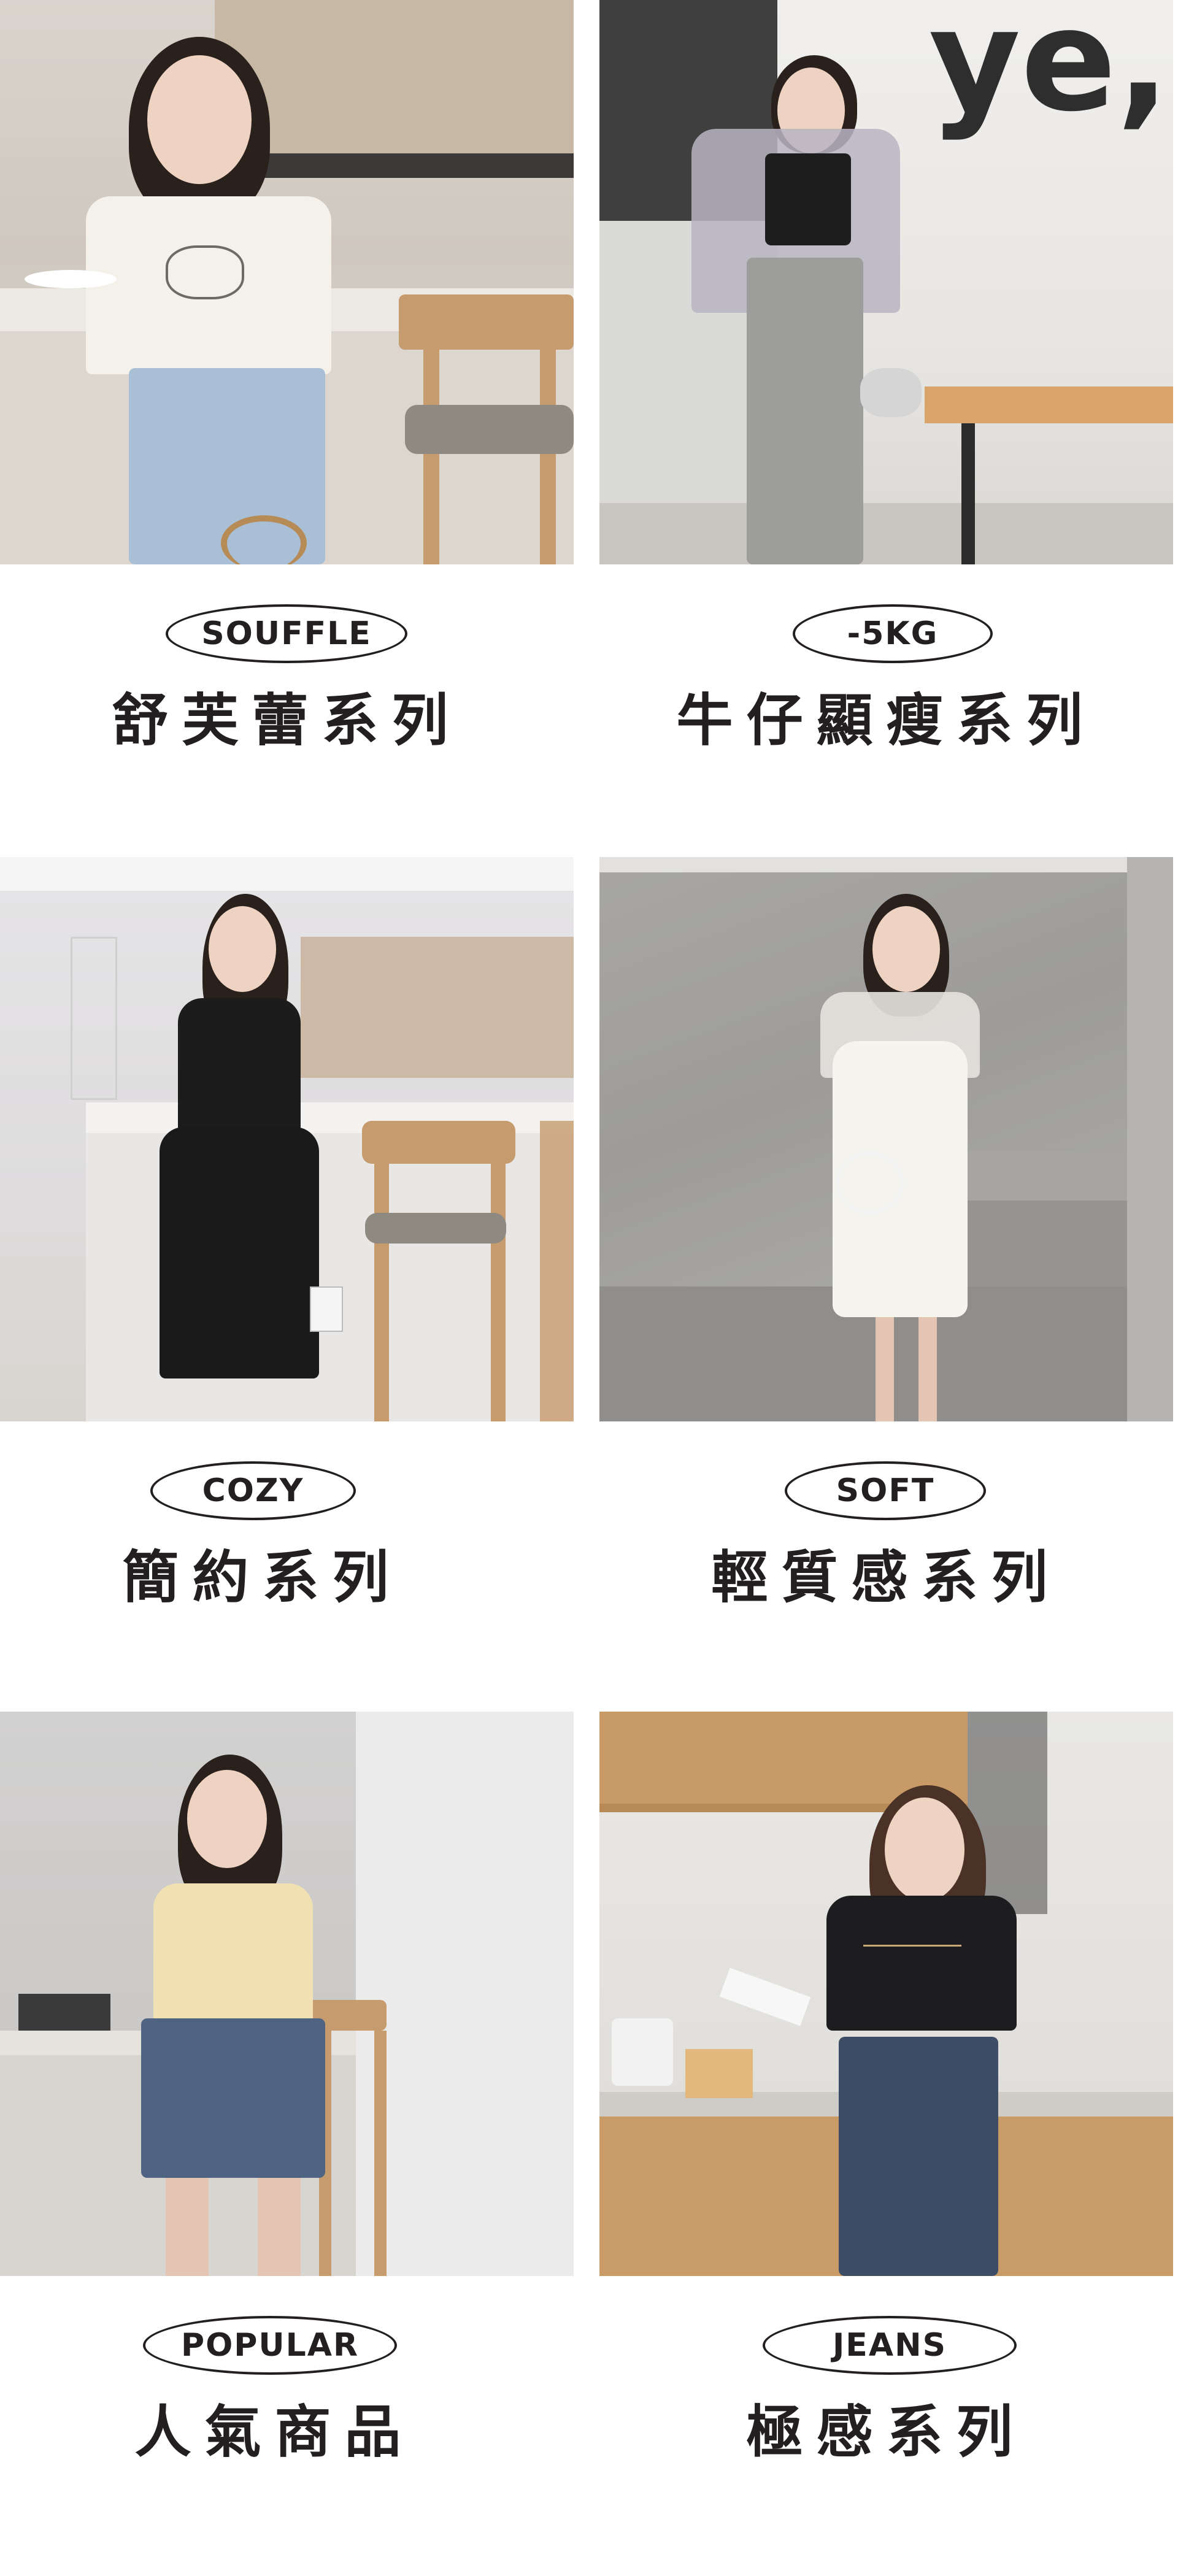 Image resolution: width=1178 pixels, height=2576 pixels. Describe the element at coordinates (890, 2345) in the screenshot. I see `category-tag: JEANS` at that location.